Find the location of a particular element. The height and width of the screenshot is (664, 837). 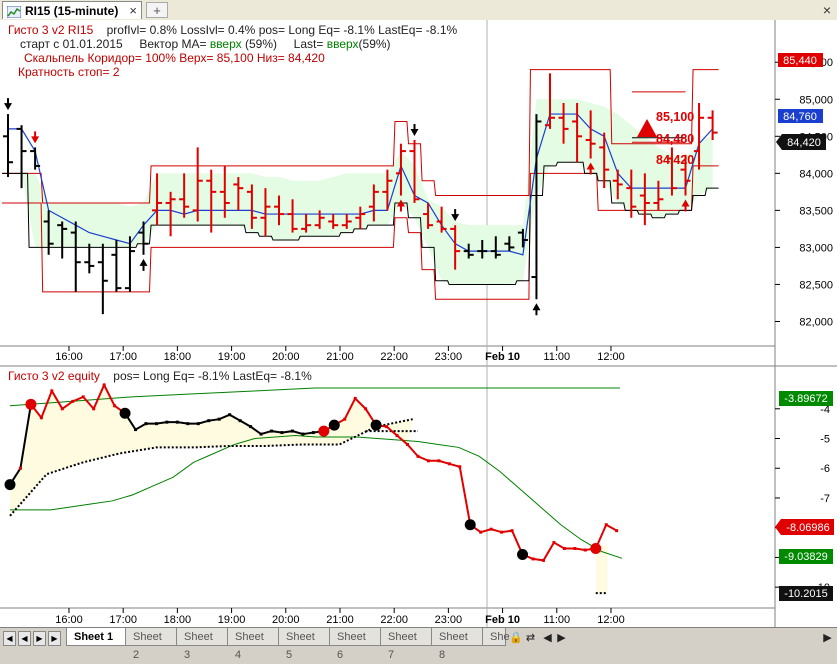

last-sheet-button: ▶ is located at coordinates (54, 638).